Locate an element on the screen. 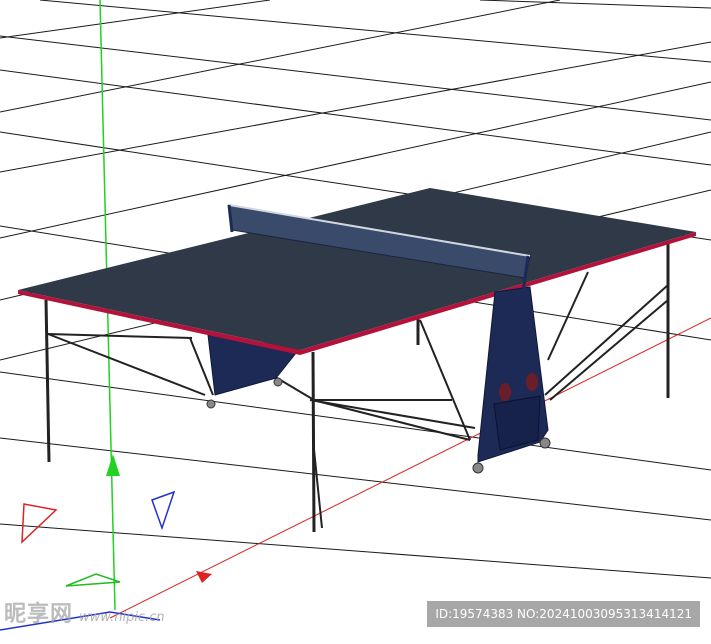 This screenshot has height=644, width=711. paddle-right is located at coordinates (532, 382).